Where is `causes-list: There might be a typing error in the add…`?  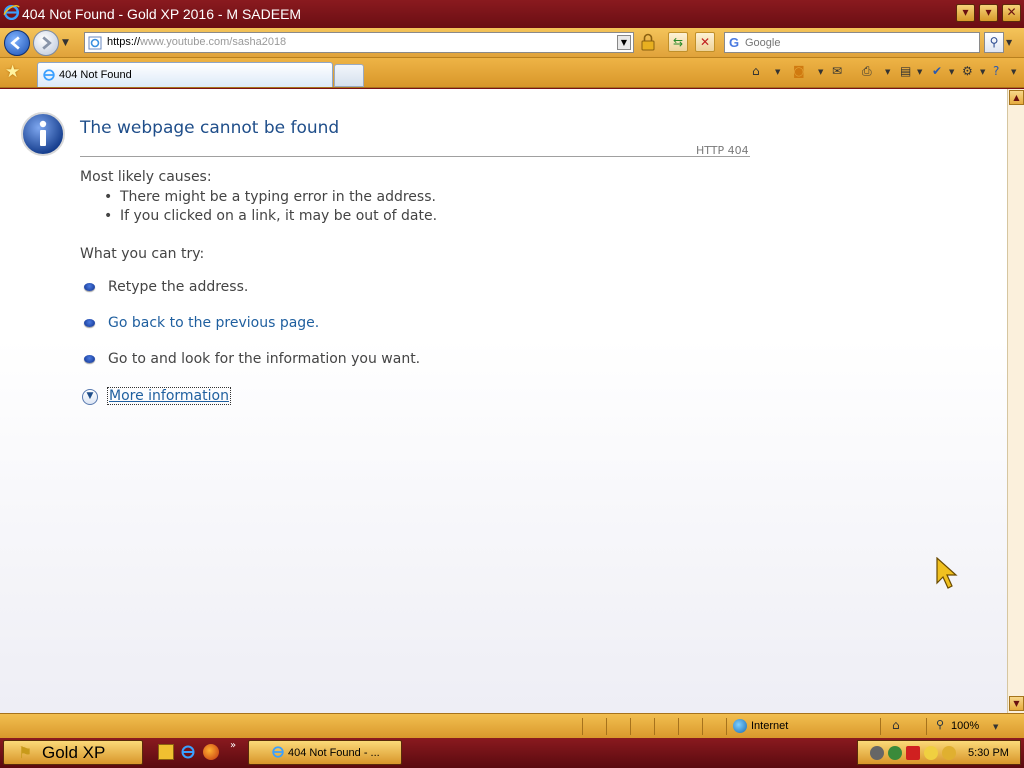 causes-list: There might be a typing error in the add… is located at coordinates (270, 207).